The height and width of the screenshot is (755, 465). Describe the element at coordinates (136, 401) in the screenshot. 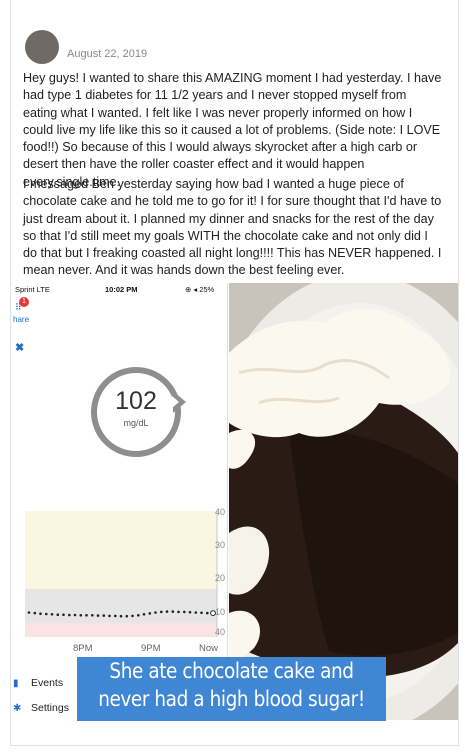

I see `glucose-value: 102` at that location.